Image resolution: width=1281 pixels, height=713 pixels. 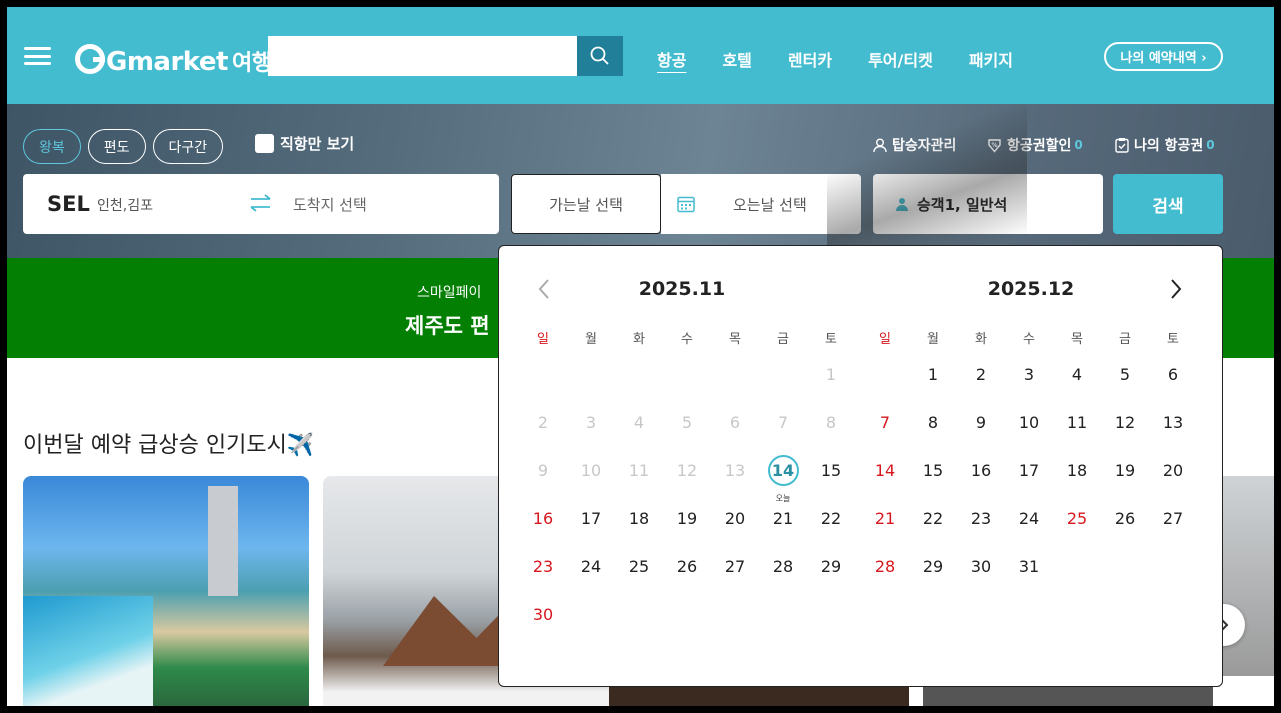 I want to click on swap-icon, so click(x=261, y=205).